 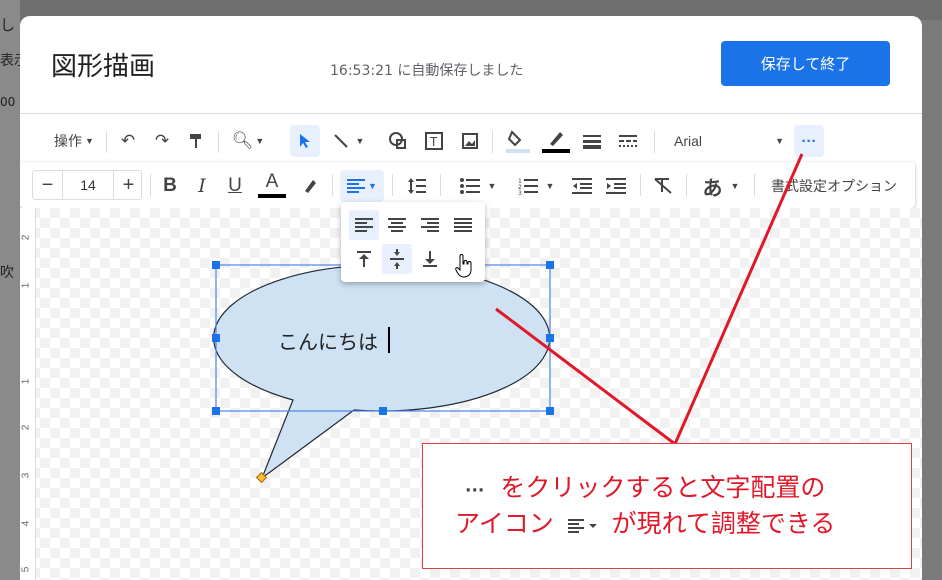 What do you see at coordinates (723, 523) in the screenshot?
I see `annotation-line-2-end: が現れて調整できる` at bounding box center [723, 523].